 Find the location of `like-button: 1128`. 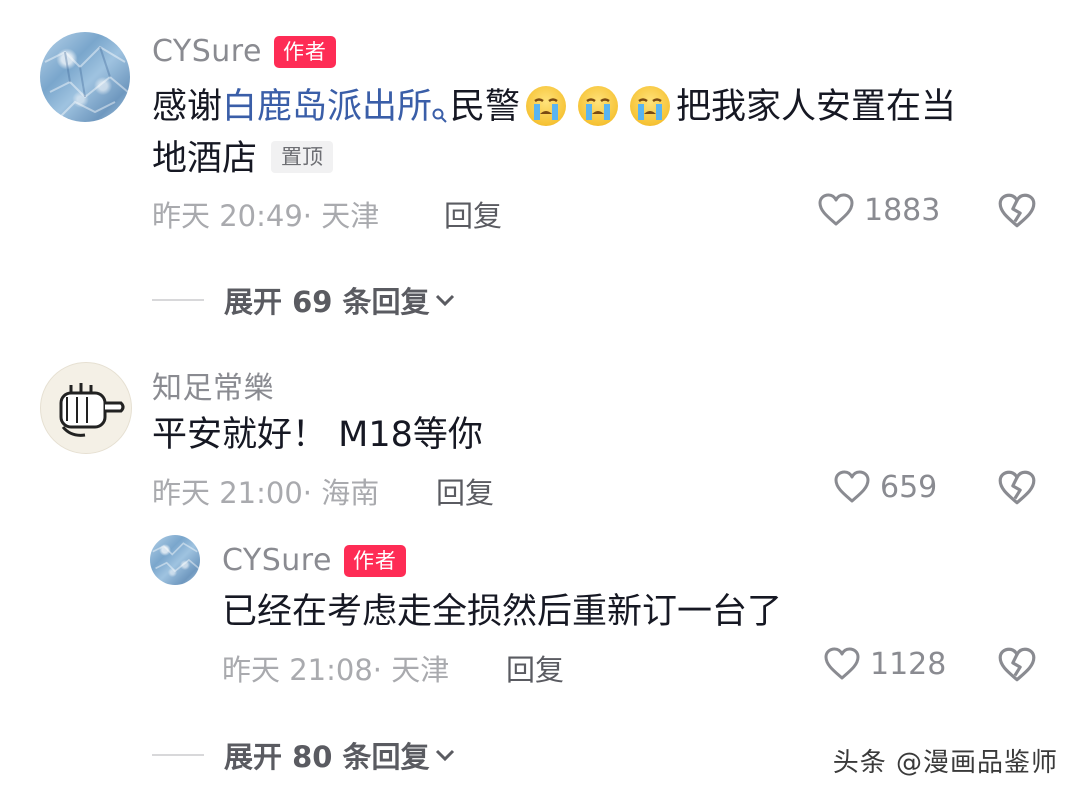

like-button: 1128 is located at coordinates (884, 664).